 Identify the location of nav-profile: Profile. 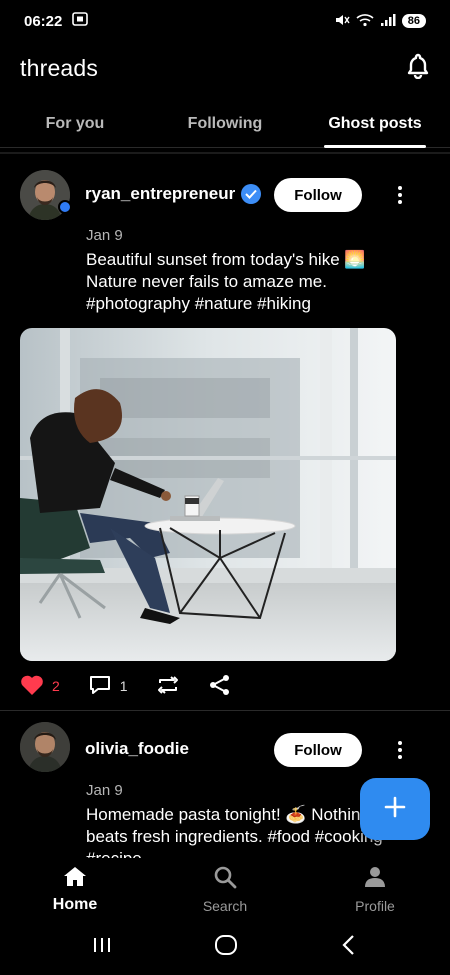
(375, 889).